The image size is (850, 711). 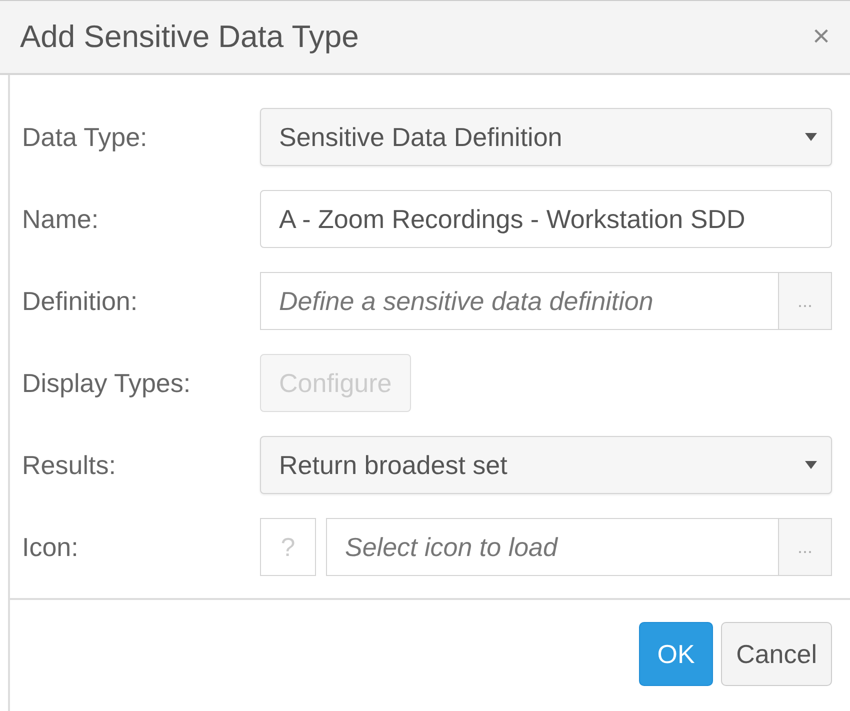 What do you see at coordinates (546, 219) in the screenshot?
I see `name-input: A - Zoom Recordings - Workstation SDD` at bounding box center [546, 219].